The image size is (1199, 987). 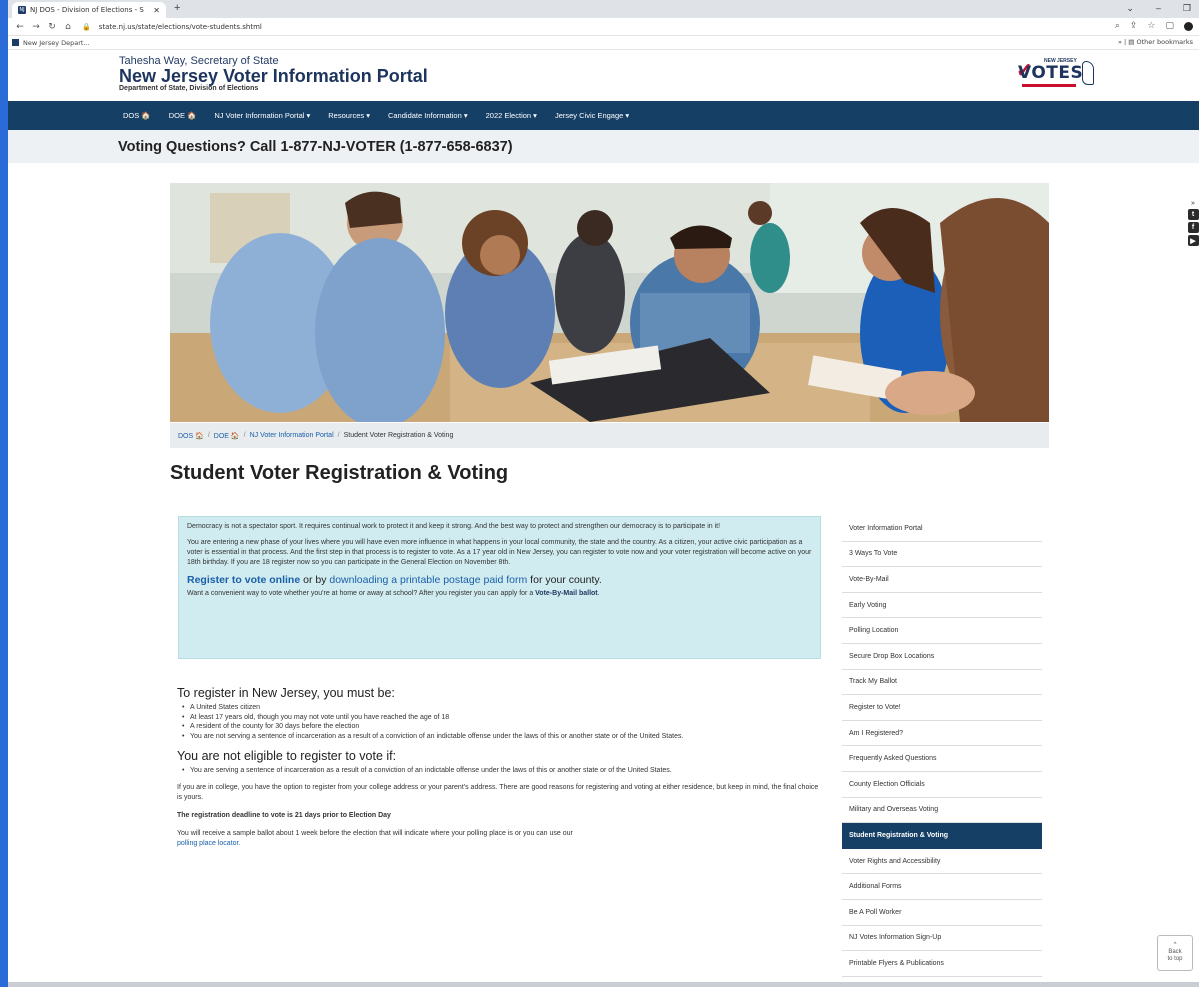 What do you see at coordinates (942, 964) in the screenshot?
I see `sidebar-item-printable-flyers: Printable Flyers & Publications` at bounding box center [942, 964].